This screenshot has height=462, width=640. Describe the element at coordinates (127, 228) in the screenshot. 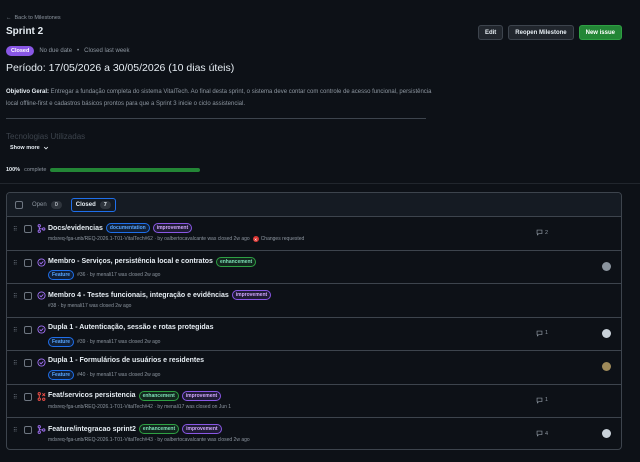

I see `issue-label: documentation` at that location.